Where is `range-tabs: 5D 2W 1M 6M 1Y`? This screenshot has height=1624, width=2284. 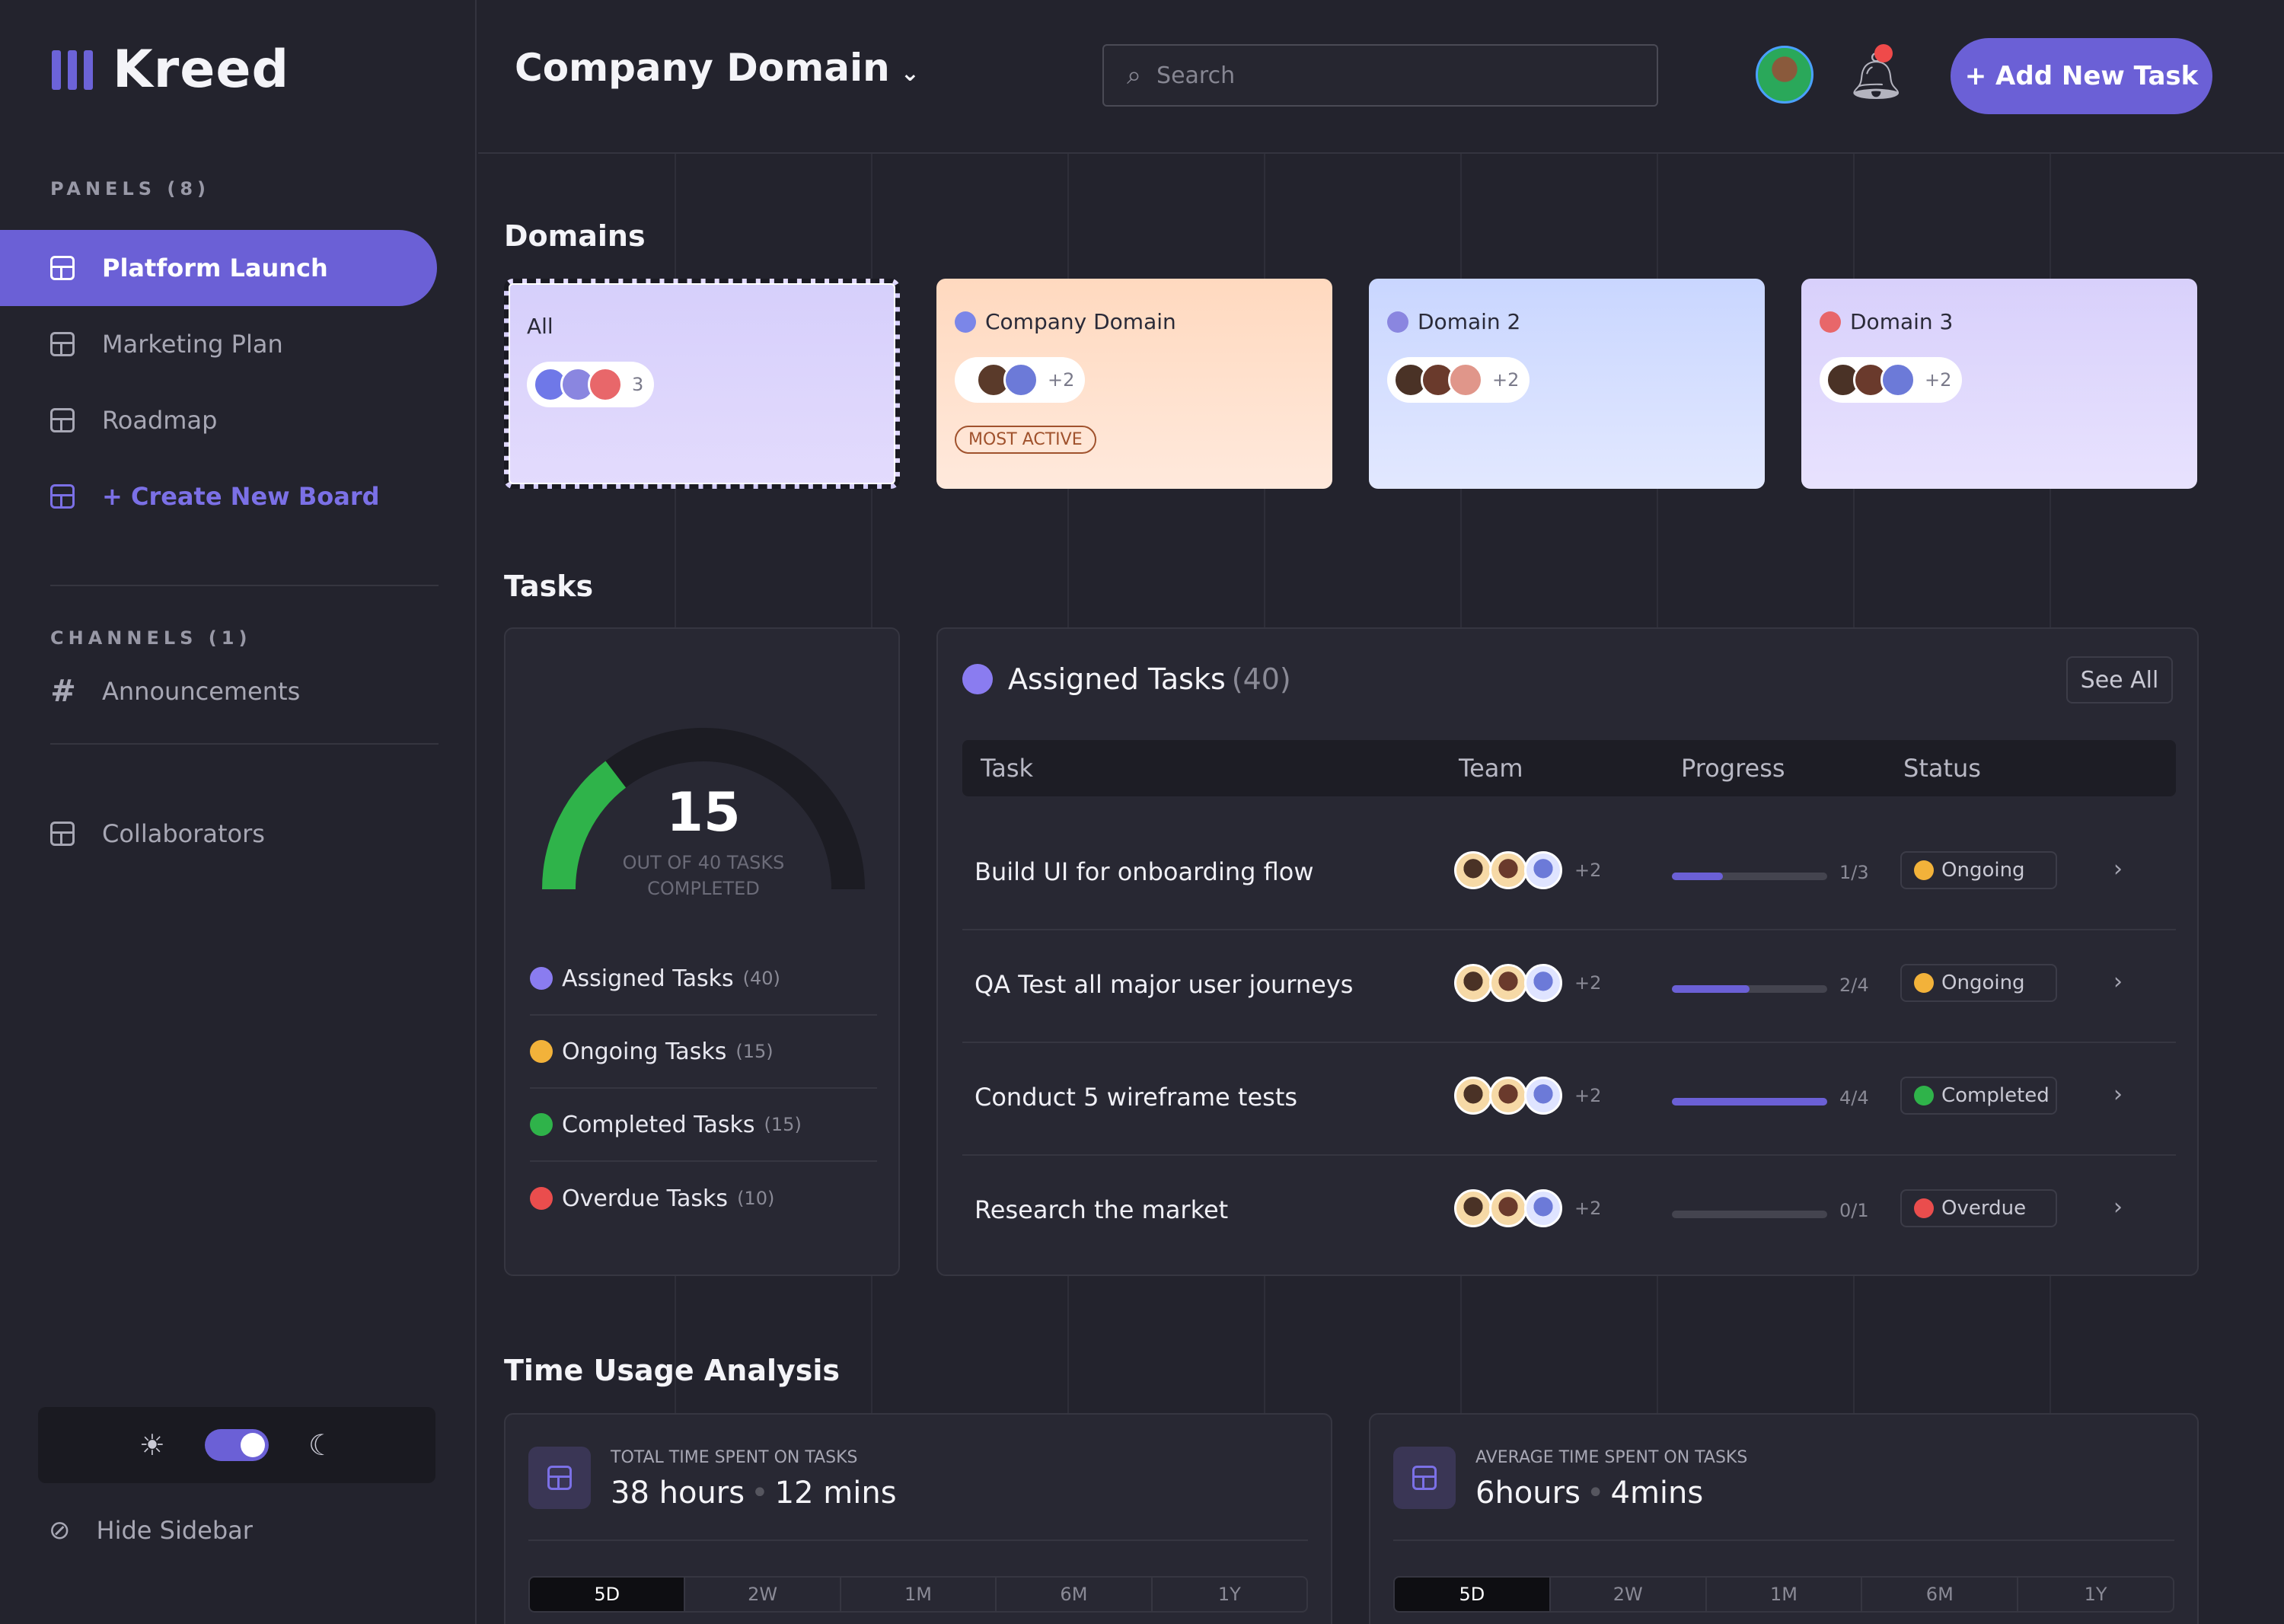
range-tabs: 5D 2W 1M 6M 1Y is located at coordinates (1783, 1595).